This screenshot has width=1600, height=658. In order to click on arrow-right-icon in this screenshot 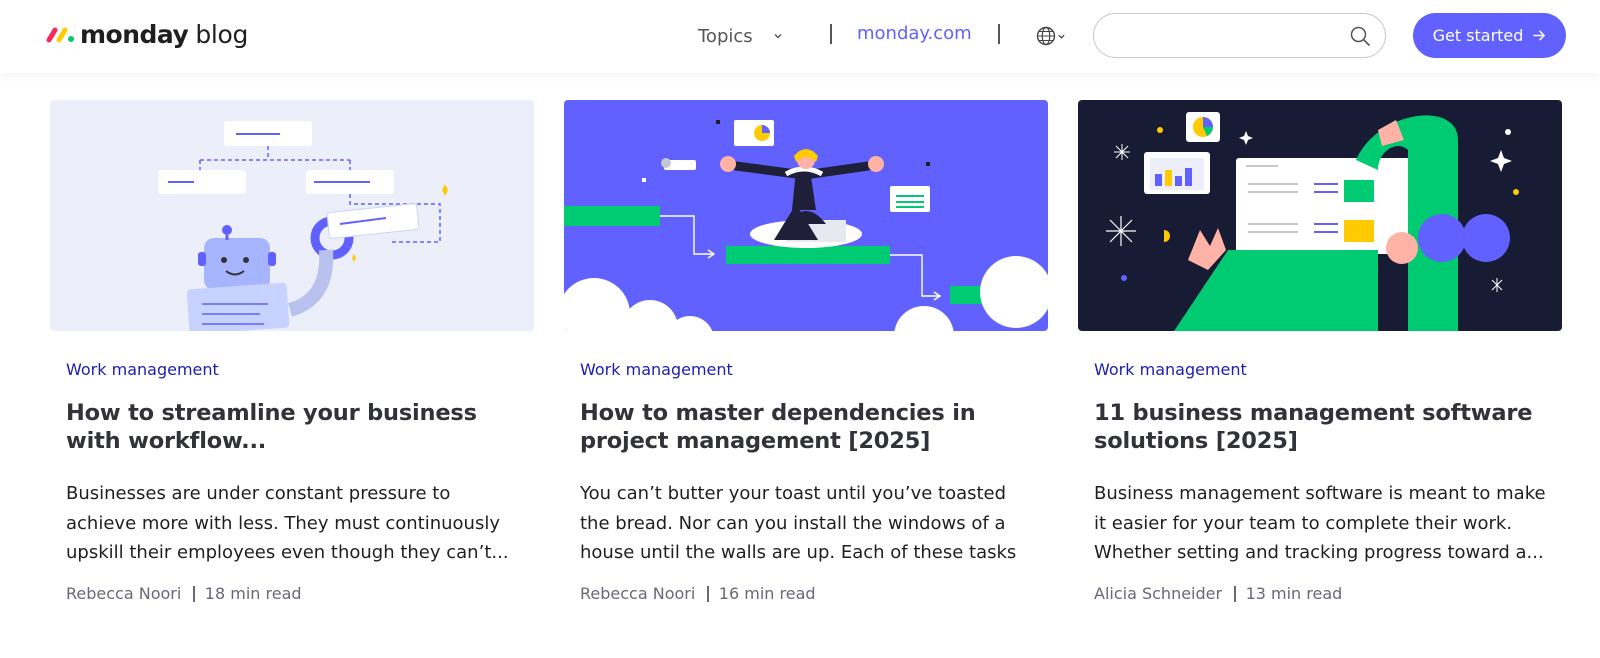, I will do `click(1539, 35)`.